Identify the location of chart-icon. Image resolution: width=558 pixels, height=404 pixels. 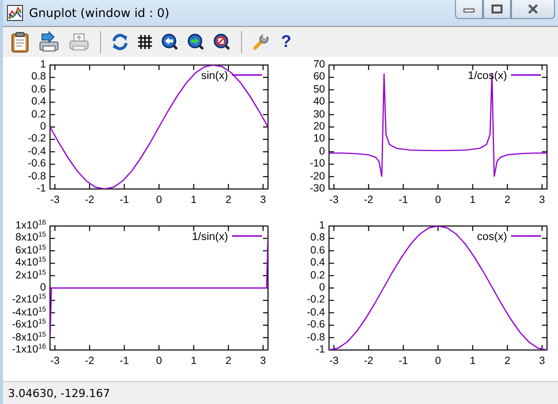
(15, 13).